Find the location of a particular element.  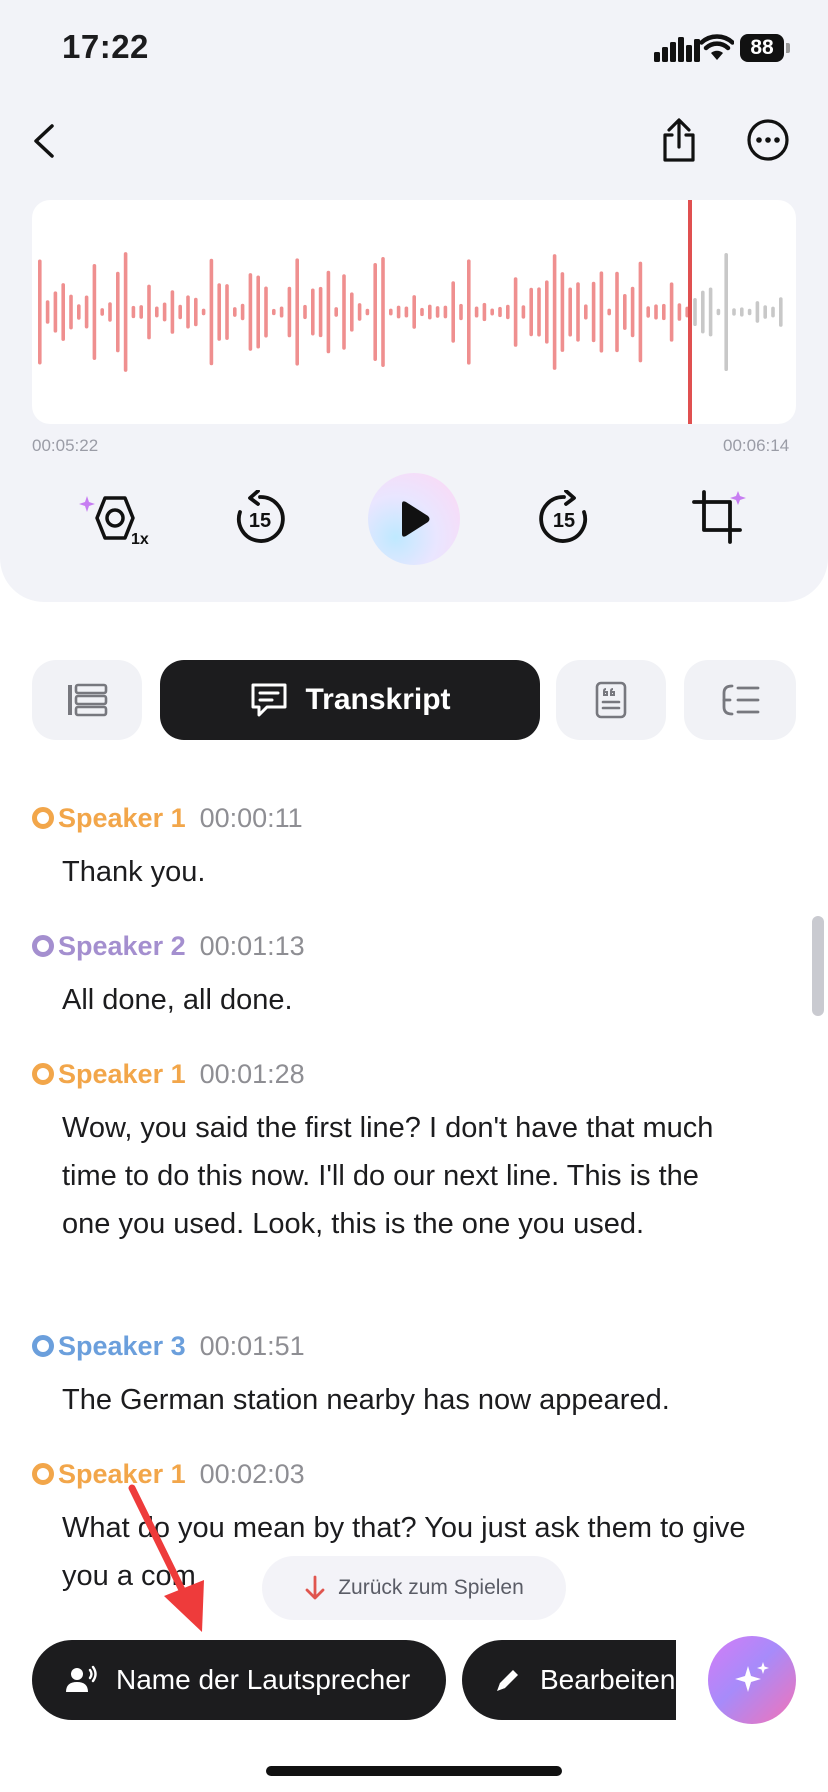

transcript-entry: Speaker 2 00:01:13 All done, all done. is located at coordinates (402, 977).